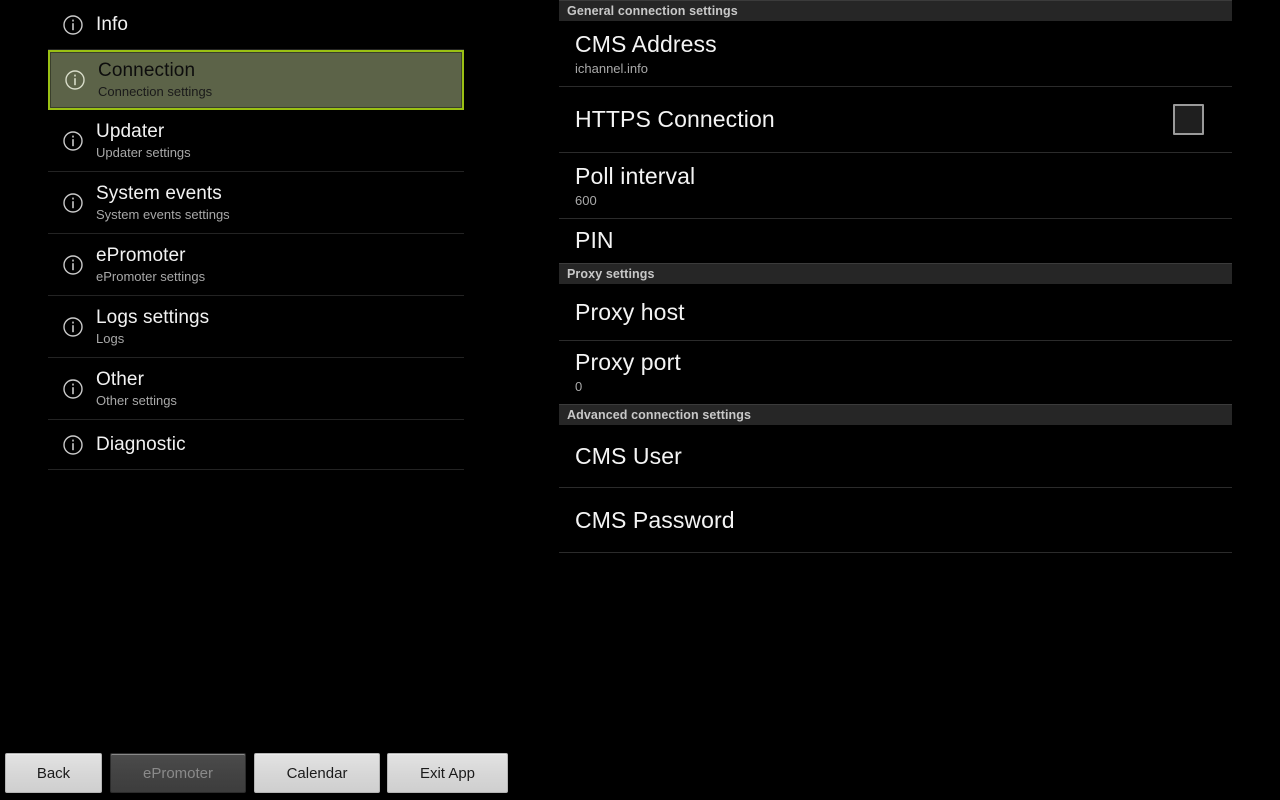  Describe the element at coordinates (136, 400) in the screenshot. I see `sidebar-item-subtitle: Other settings` at that location.